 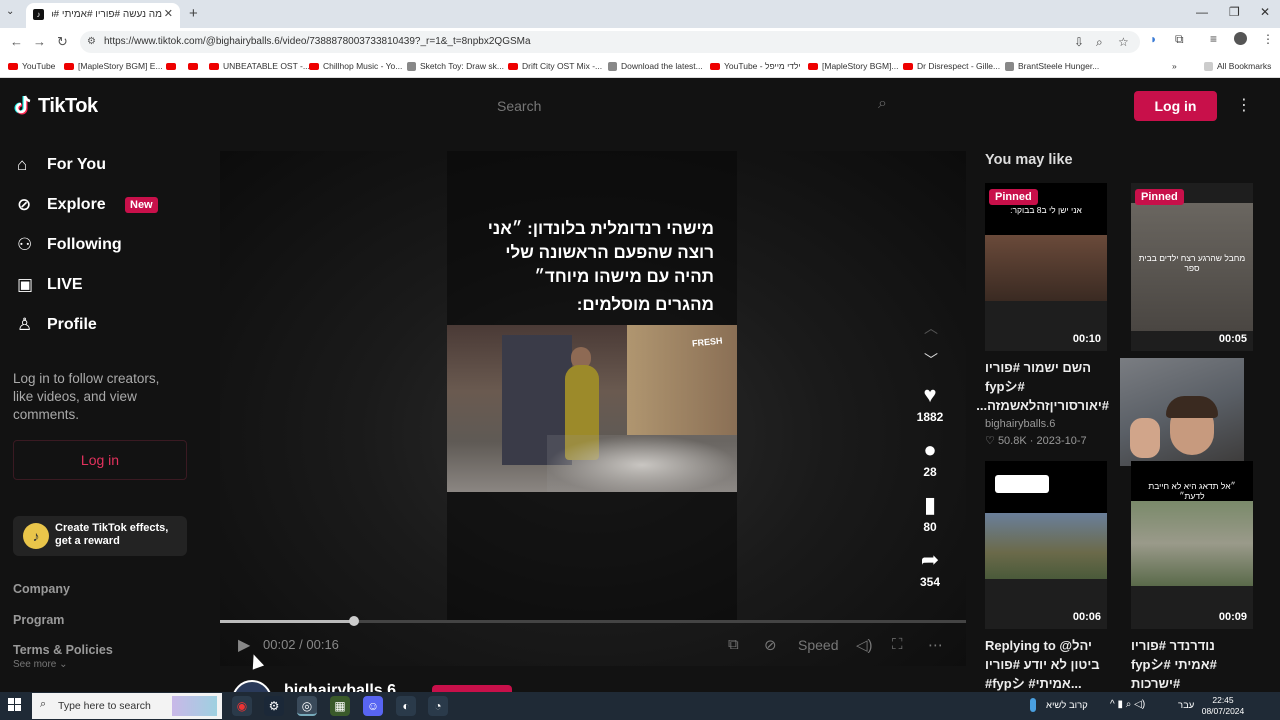 What do you see at coordinates (55, 106) in the screenshot?
I see `tiktok-logo: TikTok` at bounding box center [55, 106].